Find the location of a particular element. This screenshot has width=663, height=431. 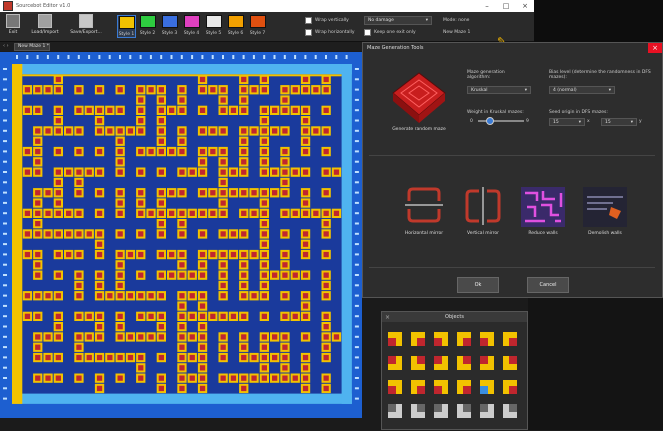

ok-button: Ok is located at coordinates (478, 285).